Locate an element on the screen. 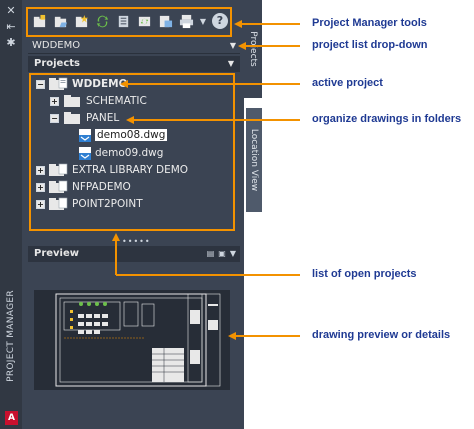  tab-location-label: Location View is located at coordinates (254, 160).